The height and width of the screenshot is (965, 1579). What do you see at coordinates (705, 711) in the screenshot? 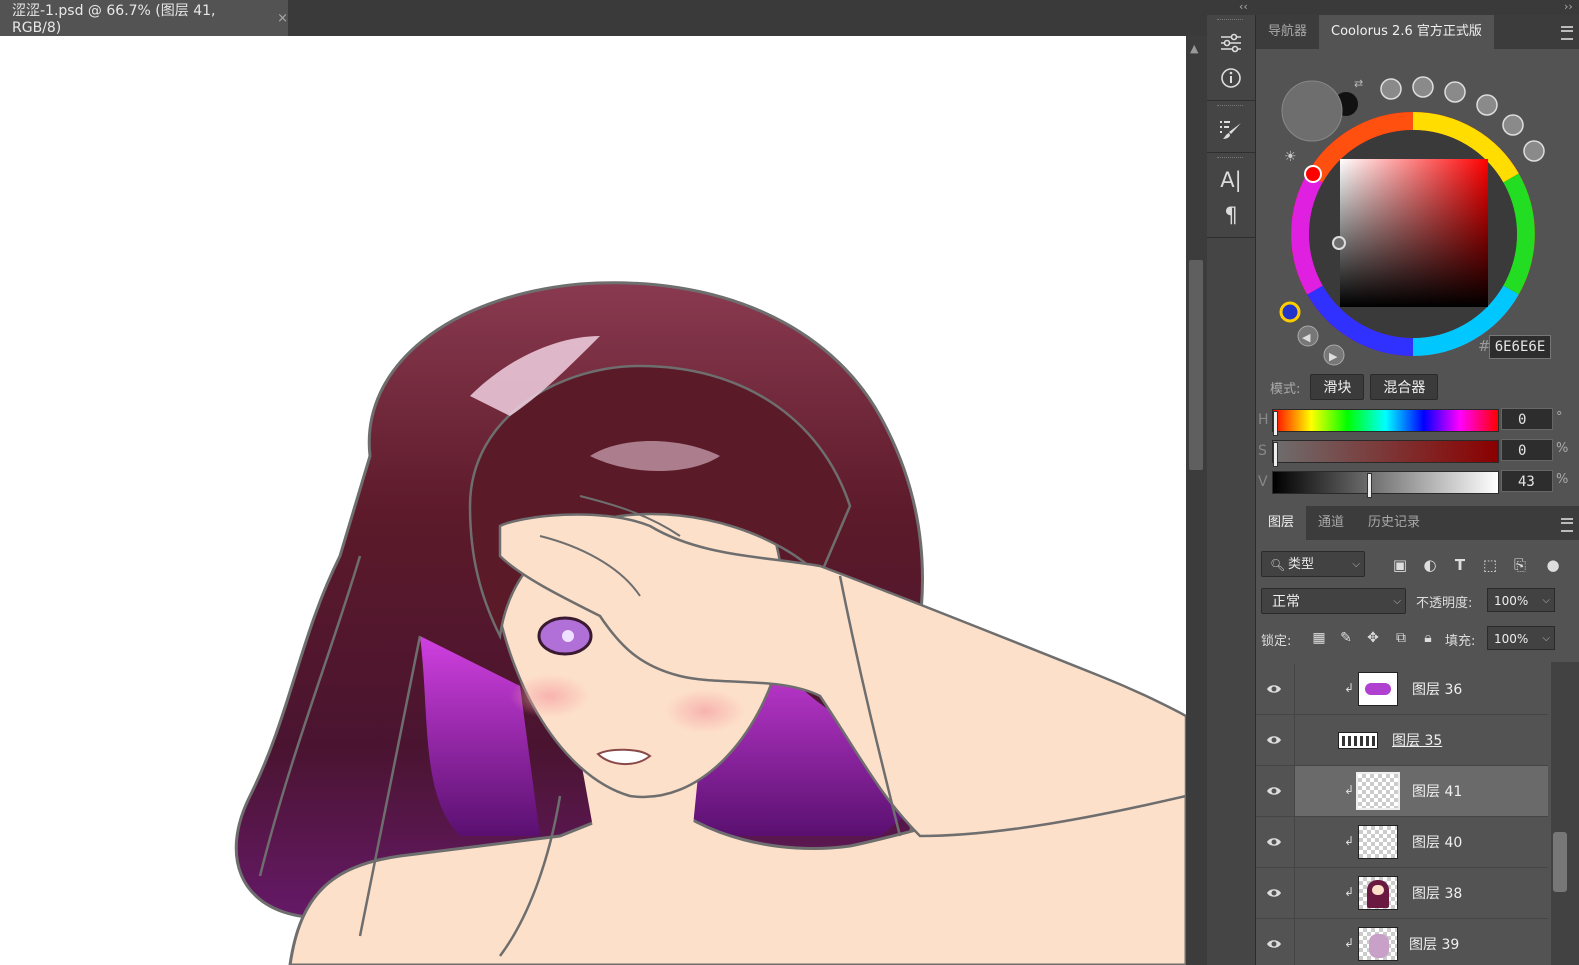
I see `blush-right` at bounding box center [705, 711].